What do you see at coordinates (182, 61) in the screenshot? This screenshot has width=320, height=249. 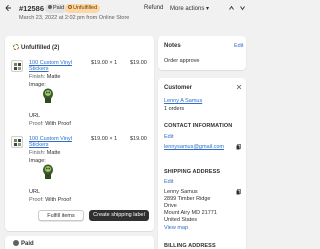 I see `notes-text: Order approve` at bounding box center [182, 61].